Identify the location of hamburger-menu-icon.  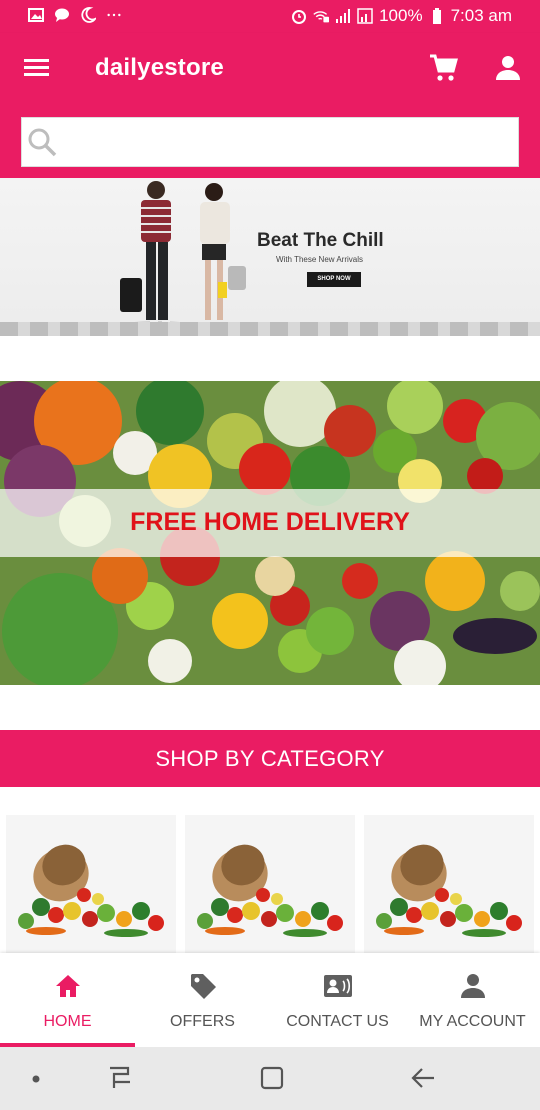
(37, 68).